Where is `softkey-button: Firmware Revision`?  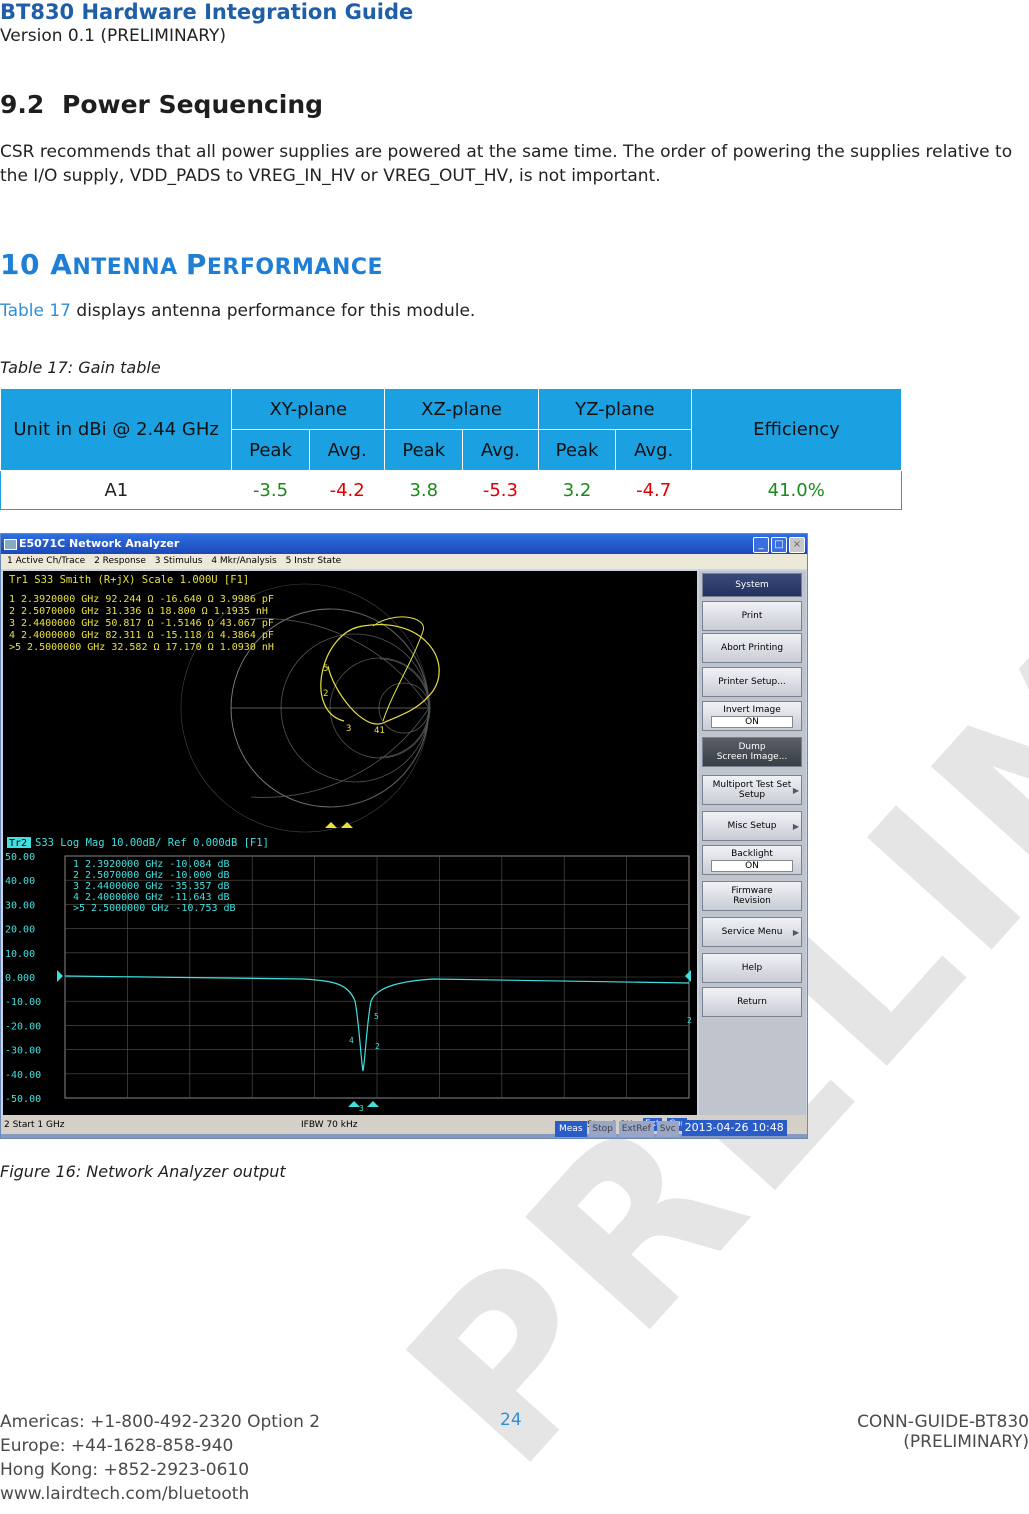 softkey-button: Firmware Revision is located at coordinates (752, 896).